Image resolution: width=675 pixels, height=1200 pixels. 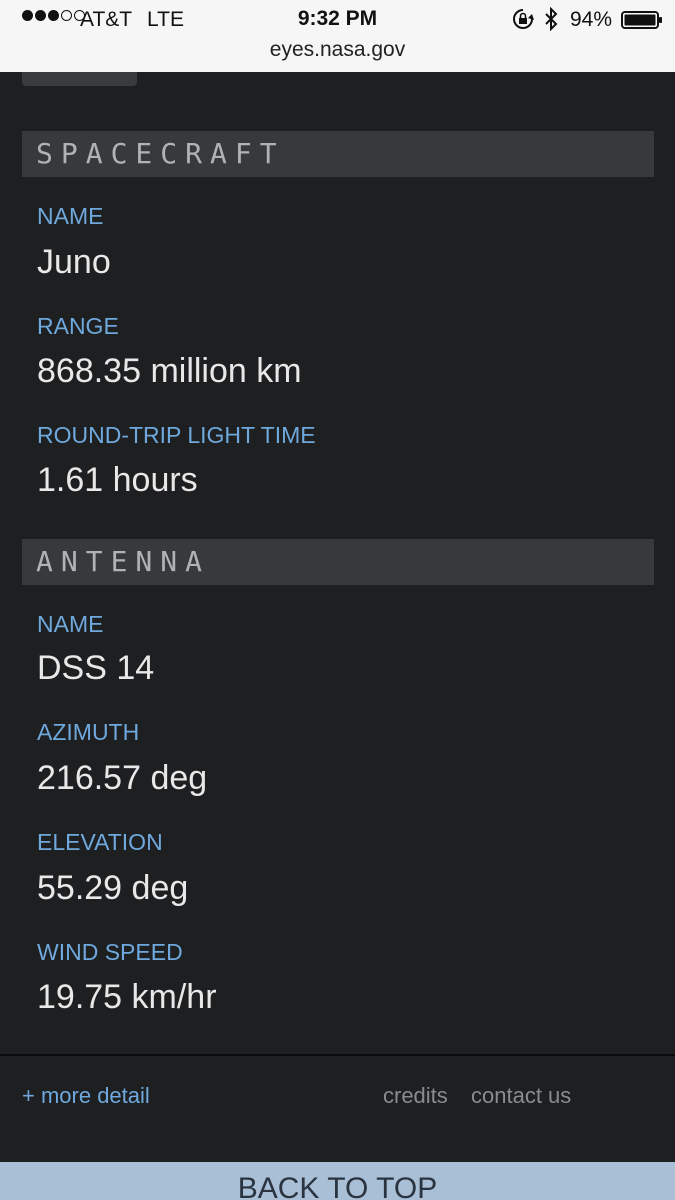 What do you see at coordinates (523, 19) in the screenshot?
I see `rotation-lock-icon` at bounding box center [523, 19].